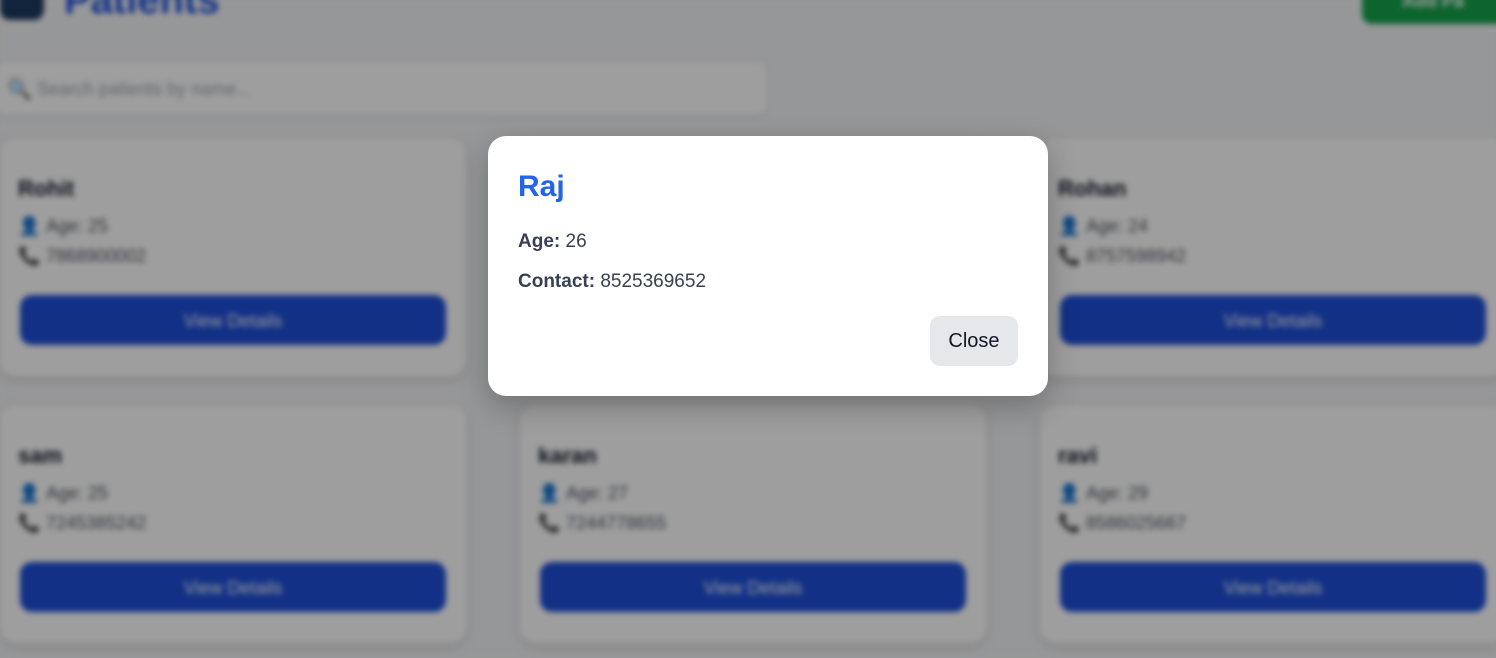  Describe the element at coordinates (576, 241) in the screenshot. I see `modal-age-value: 26` at that location.